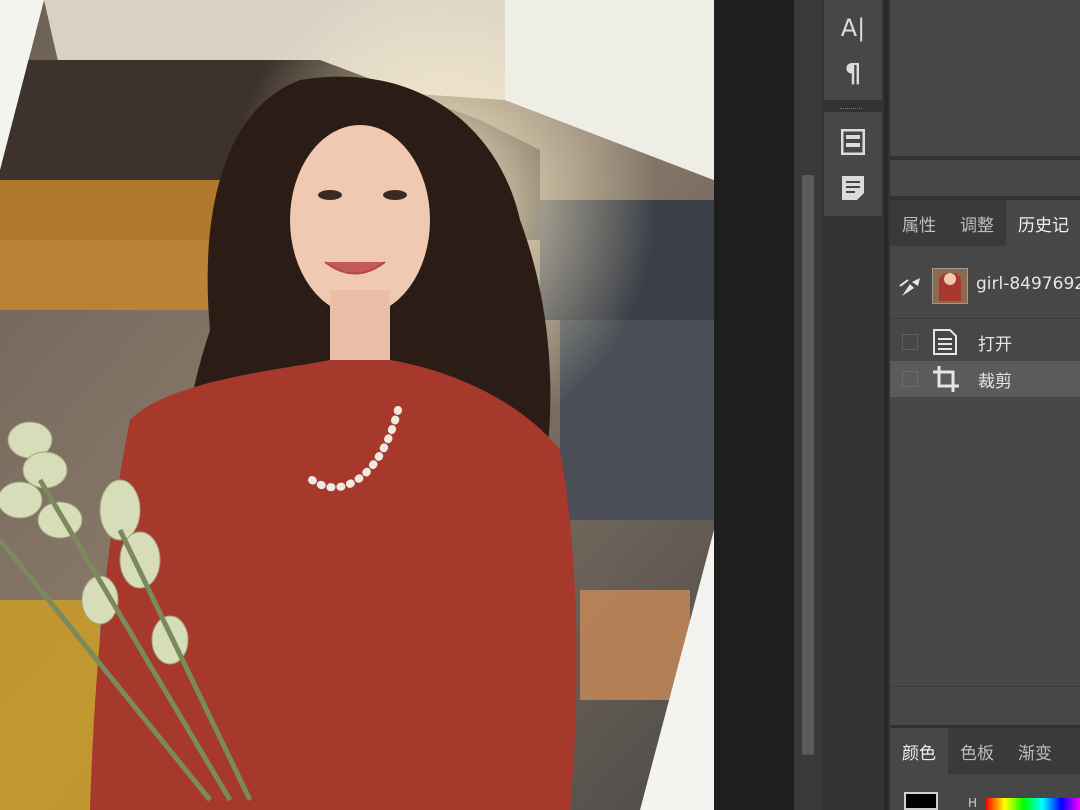 The height and width of the screenshot is (810, 1080). Describe the element at coordinates (921, 801) in the screenshot. I see `foreground-color-swatch` at that location.